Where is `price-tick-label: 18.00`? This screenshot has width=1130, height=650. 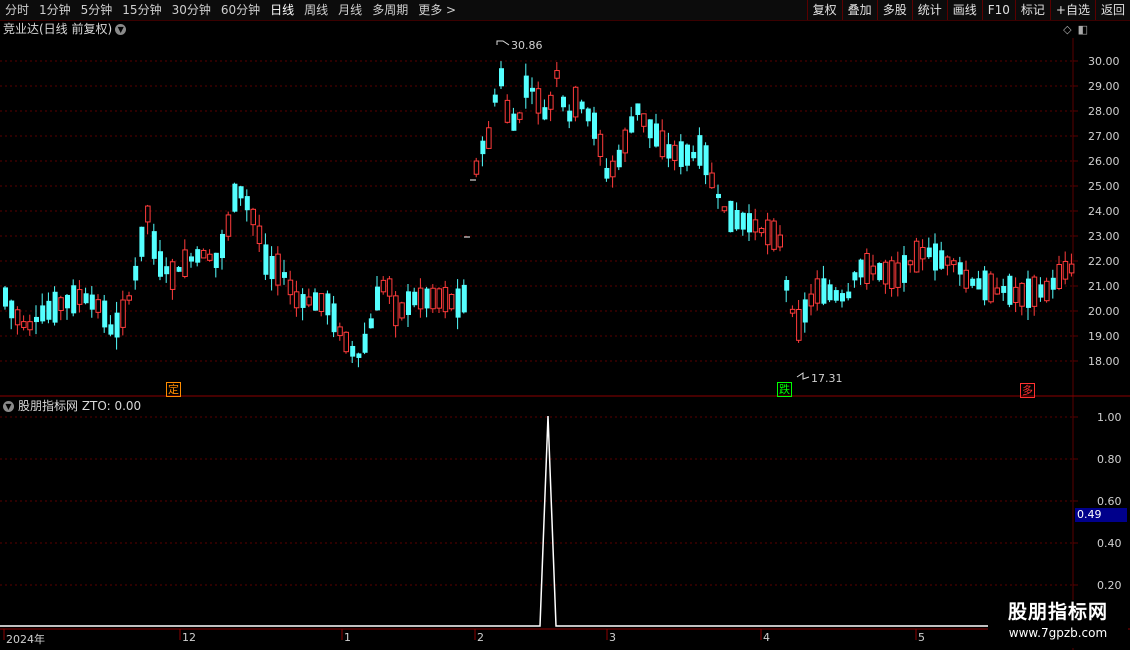
price-tick-label: 18.00 is located at coordinates (1104, 361).